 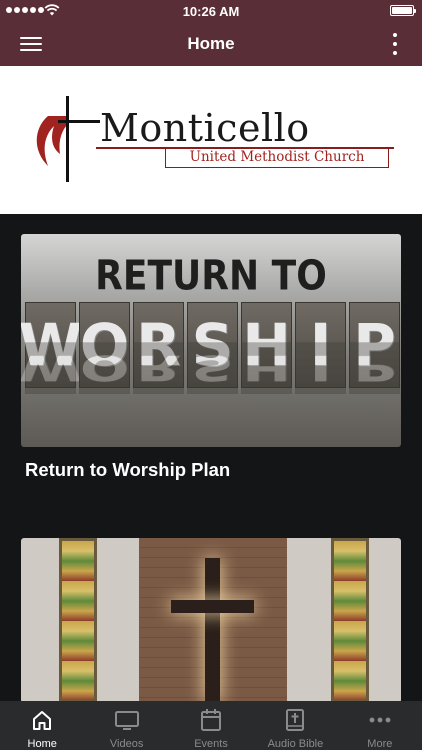 What do you see at coordinates (68, 139) in the screenshot?
I see `cross-flame-logo` at bounding box center [68, 139].